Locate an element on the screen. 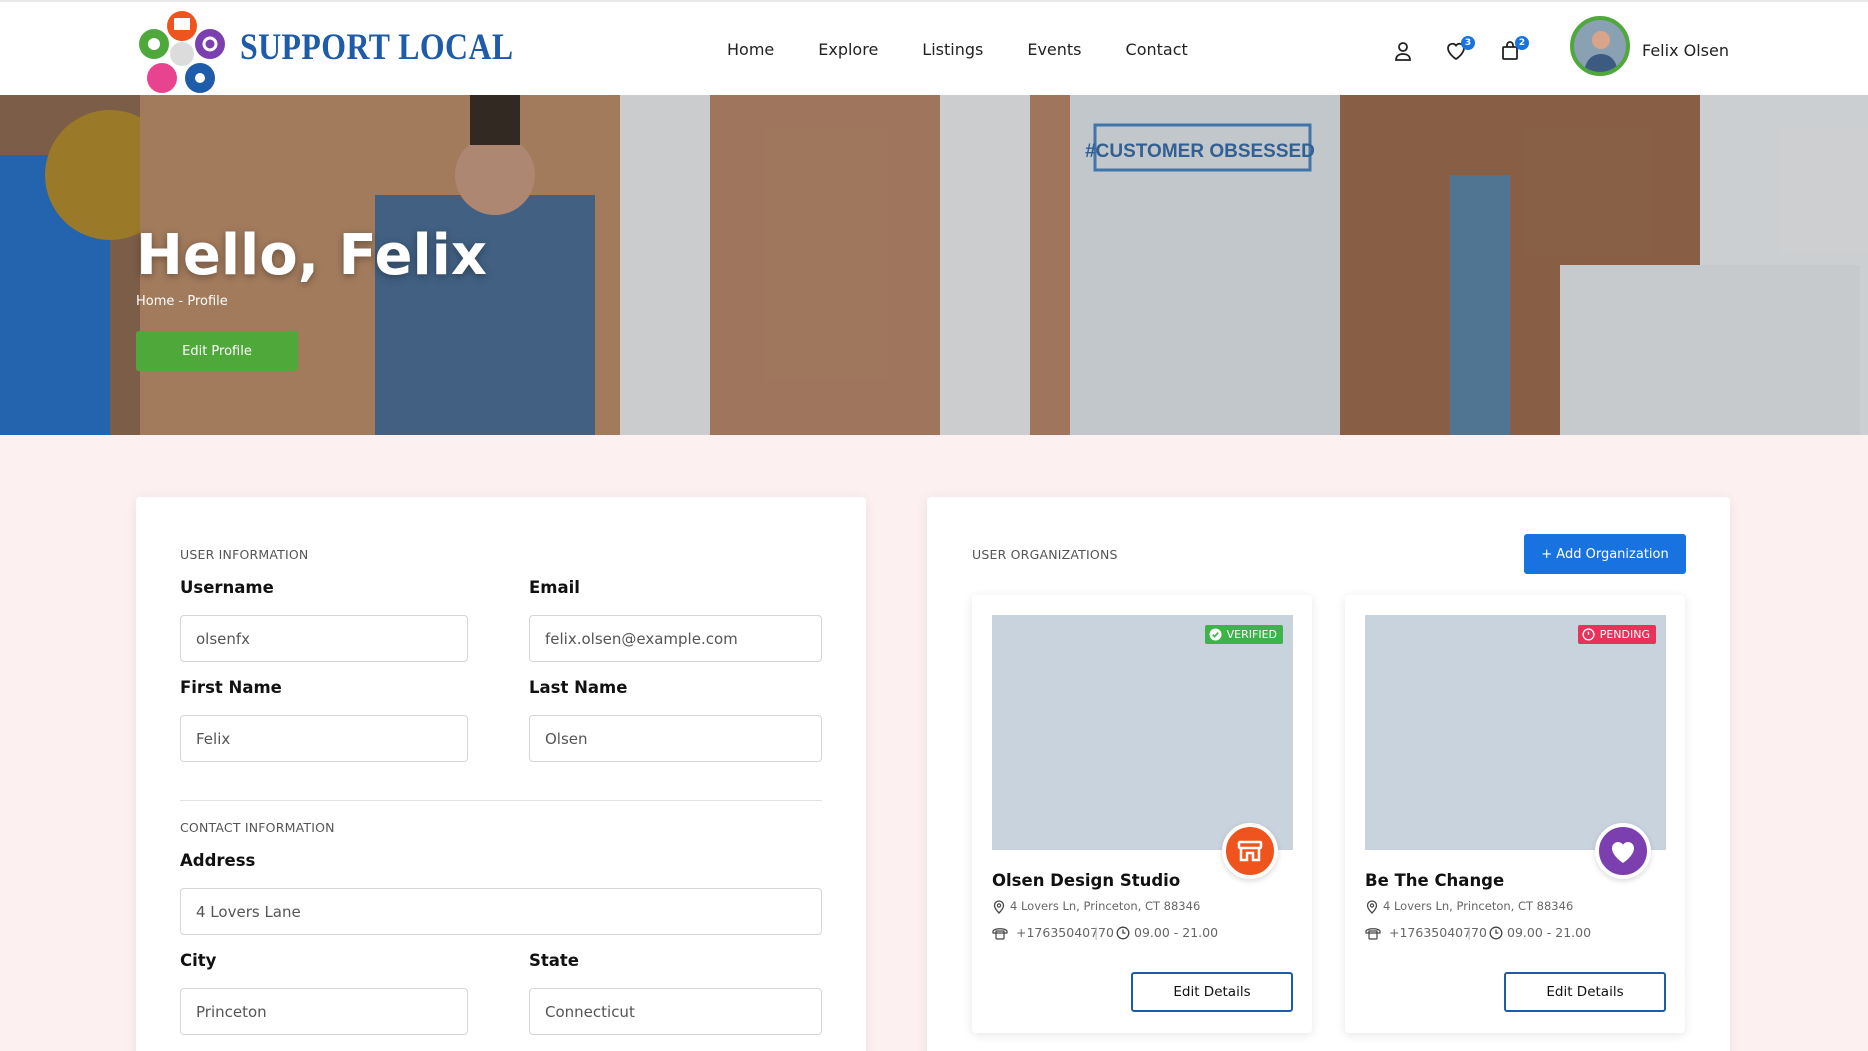 This screenshot has width=1868, height=1051. address-label: Address is located at coordinates (218, 860).